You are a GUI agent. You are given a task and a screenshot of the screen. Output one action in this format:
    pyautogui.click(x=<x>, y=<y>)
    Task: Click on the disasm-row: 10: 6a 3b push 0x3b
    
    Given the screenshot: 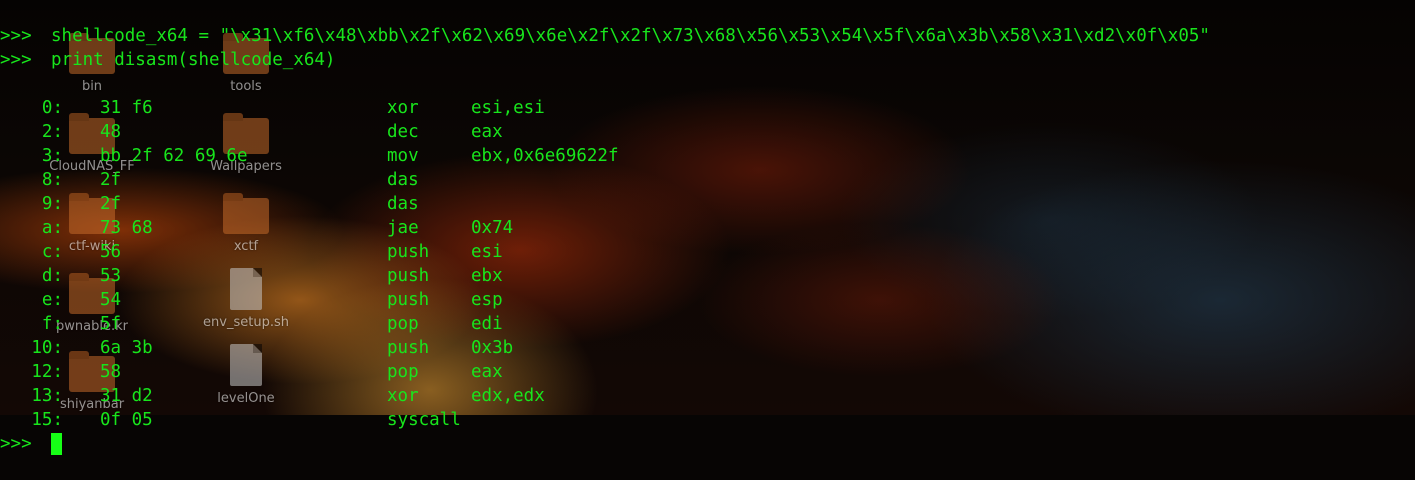 What is the action you would take?
    pyautogui.click(x=707, y=348)
    